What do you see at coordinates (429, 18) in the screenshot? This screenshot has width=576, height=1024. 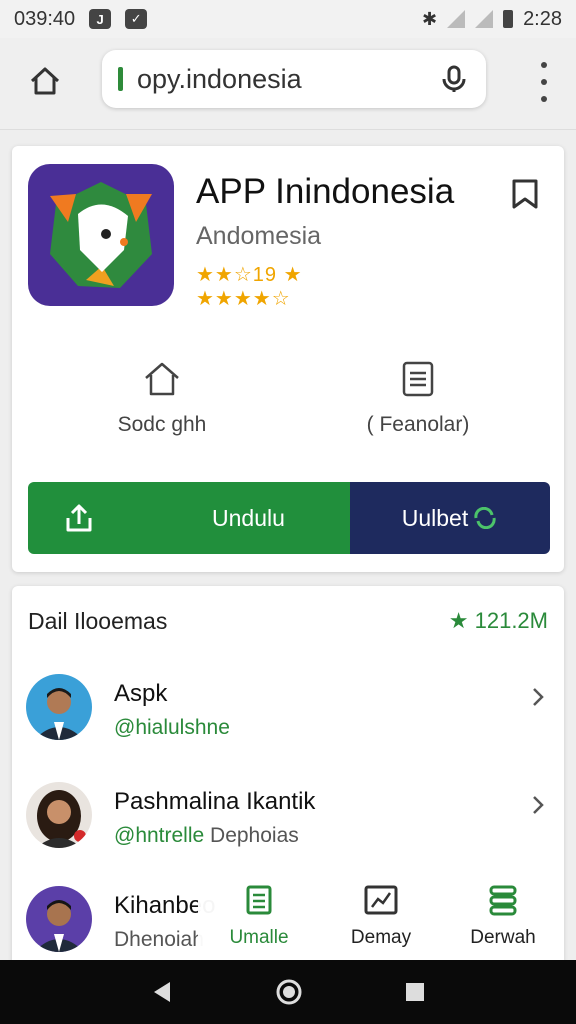 I see `bluetooth-icon: ✱` at bounding box center [429, 18].